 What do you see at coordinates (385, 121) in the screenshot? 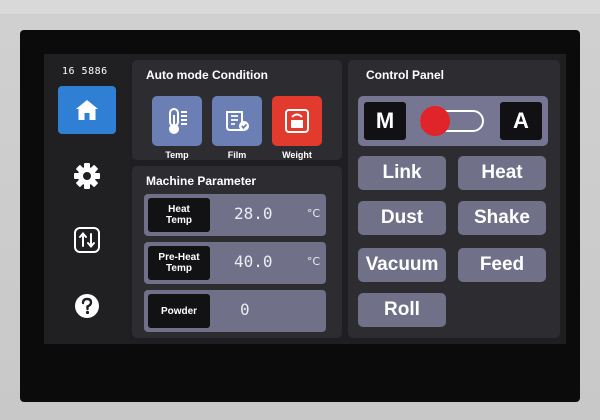
I see `manual-mode-label: M` at bounding box center [385, 121].